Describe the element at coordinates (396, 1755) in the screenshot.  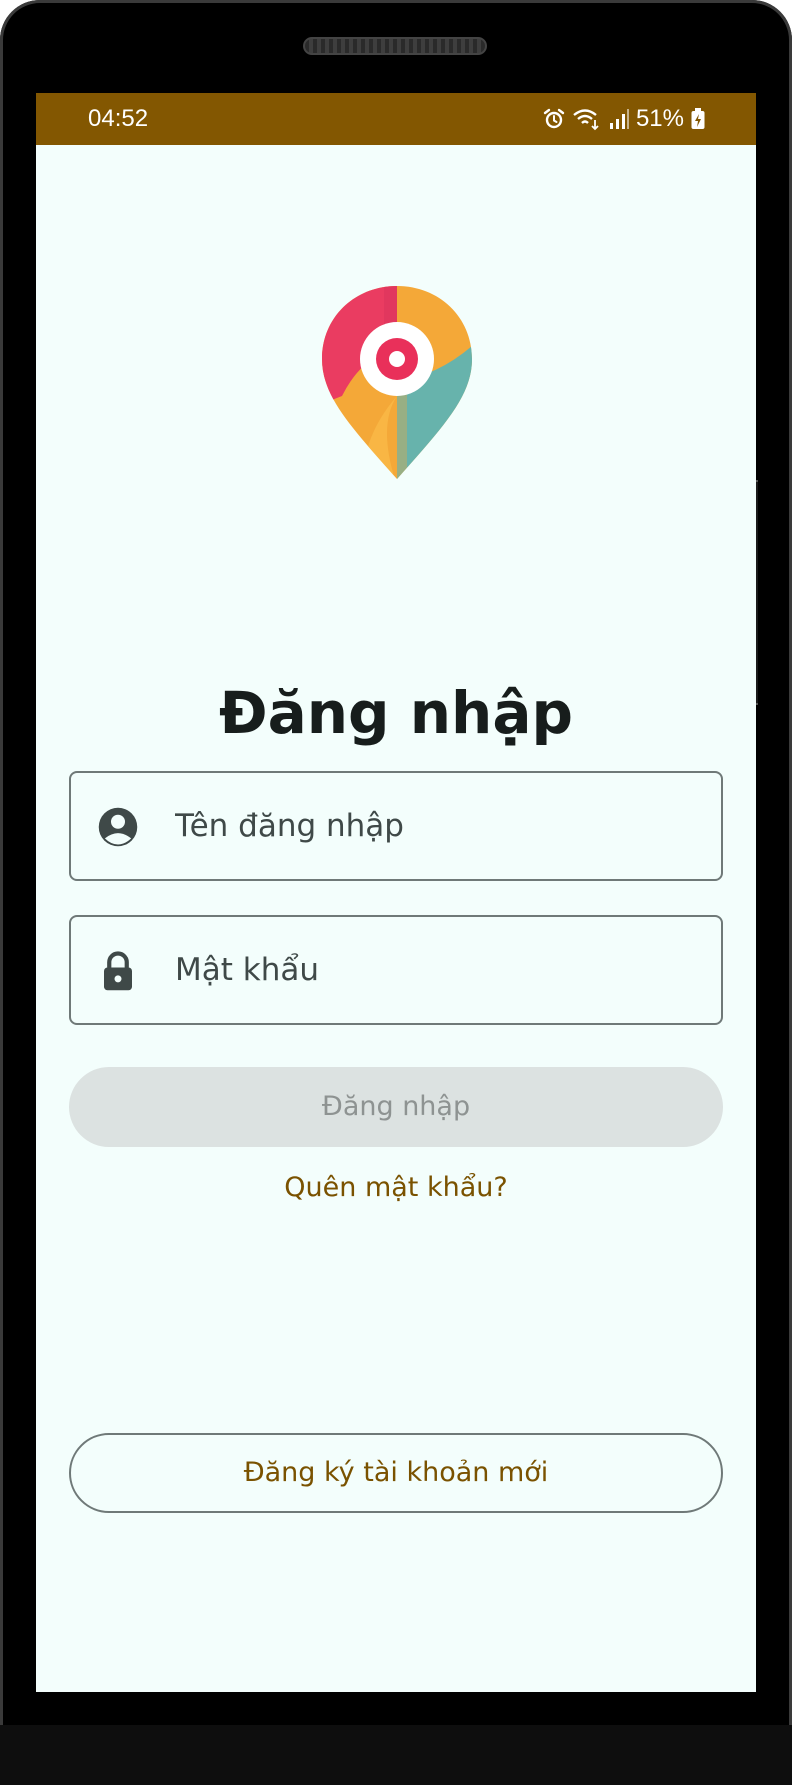
I see `bottom-bezel` at that location.